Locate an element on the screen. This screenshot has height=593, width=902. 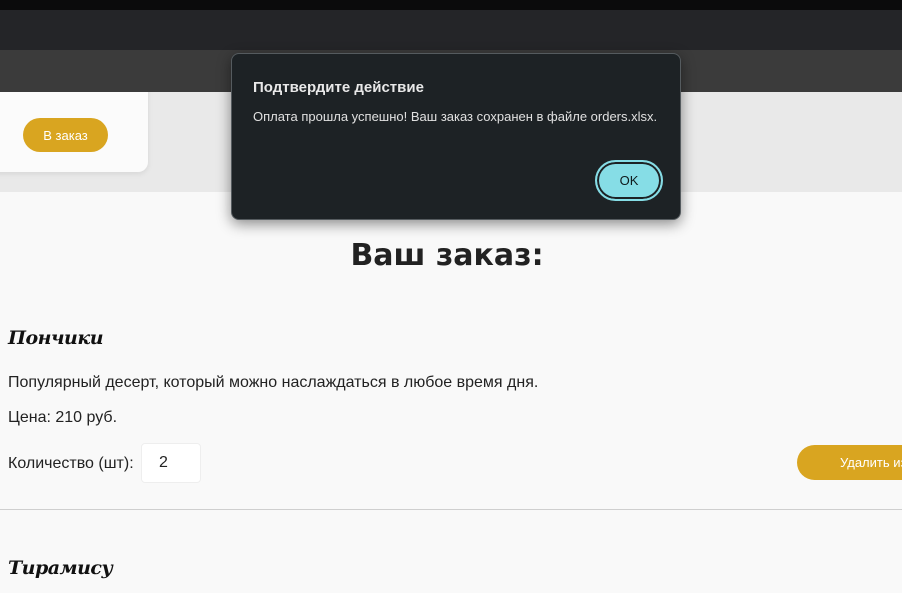
order-item-name: Пончики is located at coordinates (56, 338).